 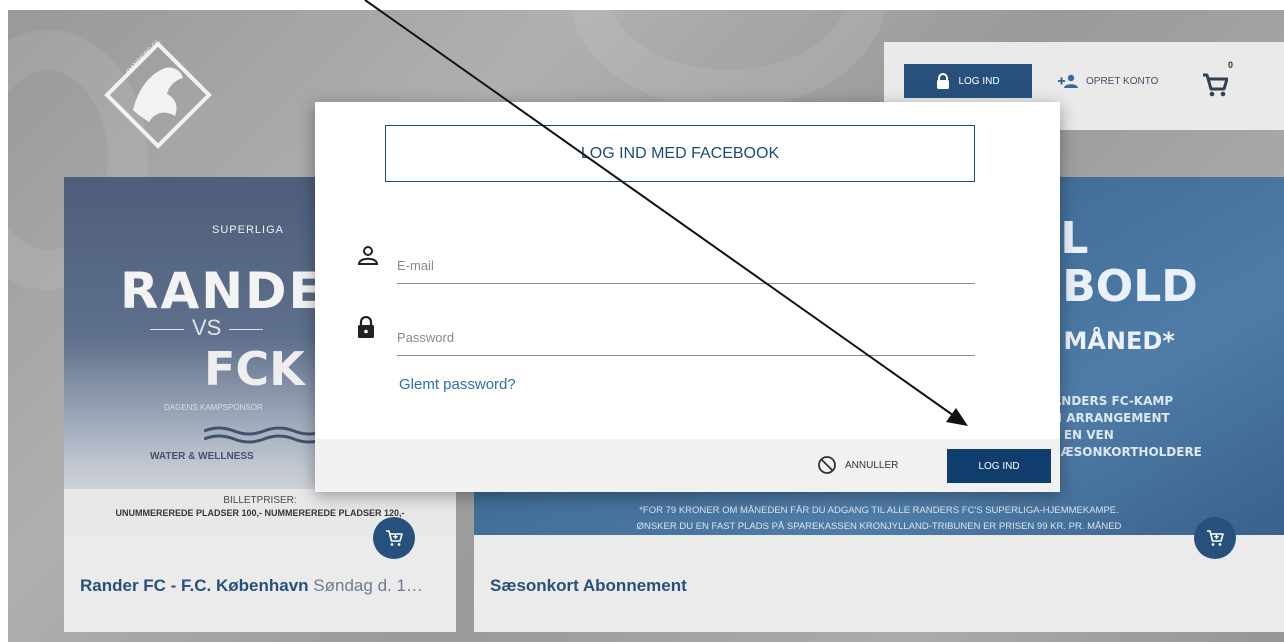 I want to click on lock-icon, so click(x=366, y=327).